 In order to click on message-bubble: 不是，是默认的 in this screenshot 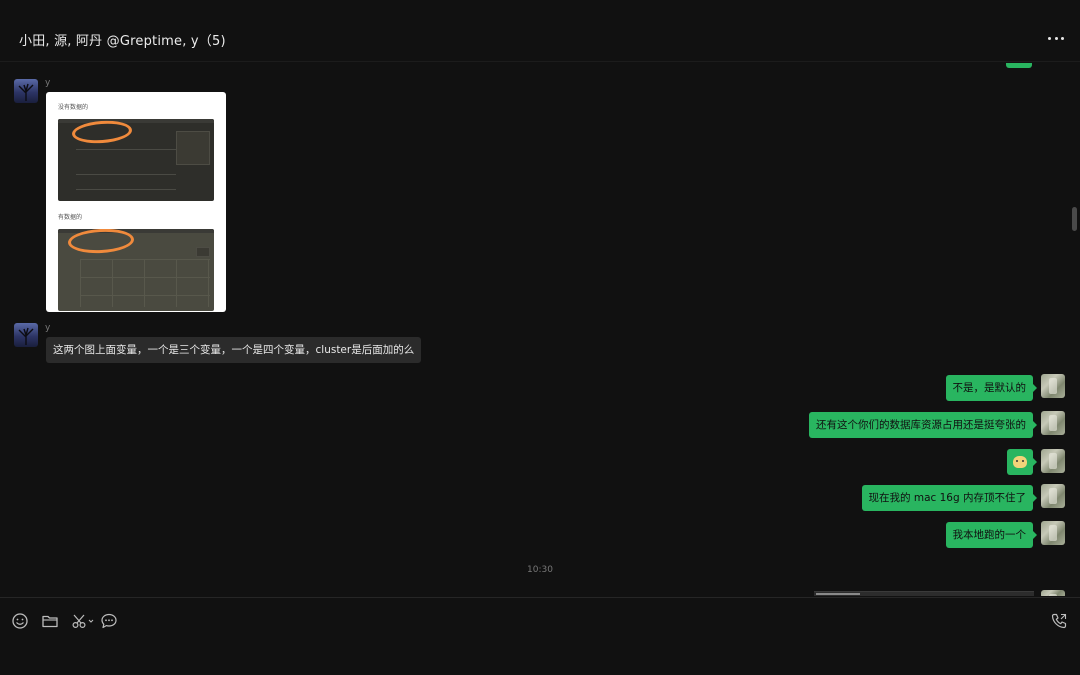, I will do `click(991, 388)`.